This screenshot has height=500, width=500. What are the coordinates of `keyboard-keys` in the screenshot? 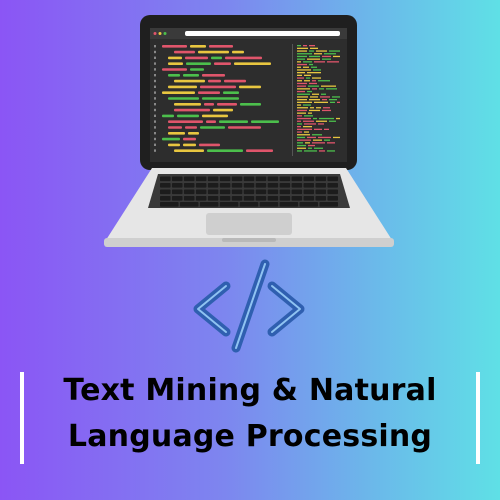 It's located at (249, 191).